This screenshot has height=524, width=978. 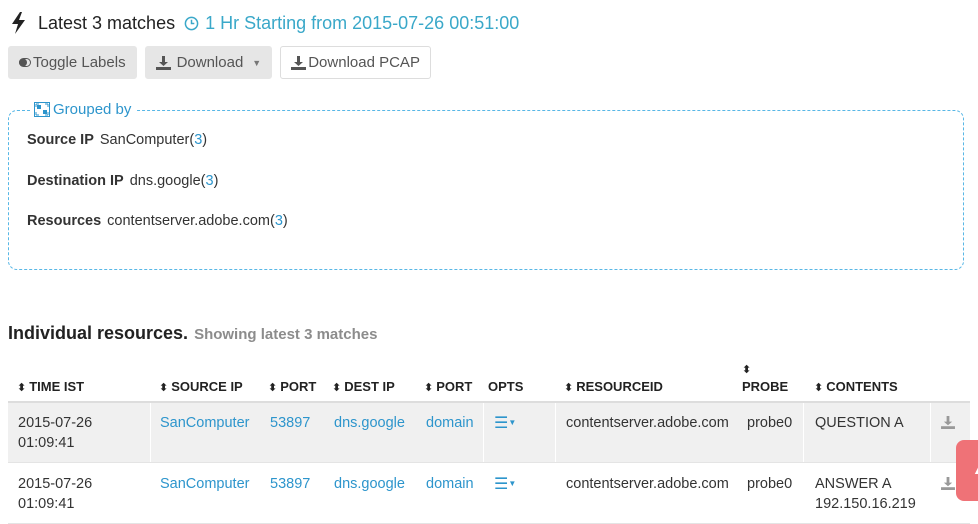 I want to click on group-destination-ip: Destination IP dns.google(3), so click(x=123, y=181).